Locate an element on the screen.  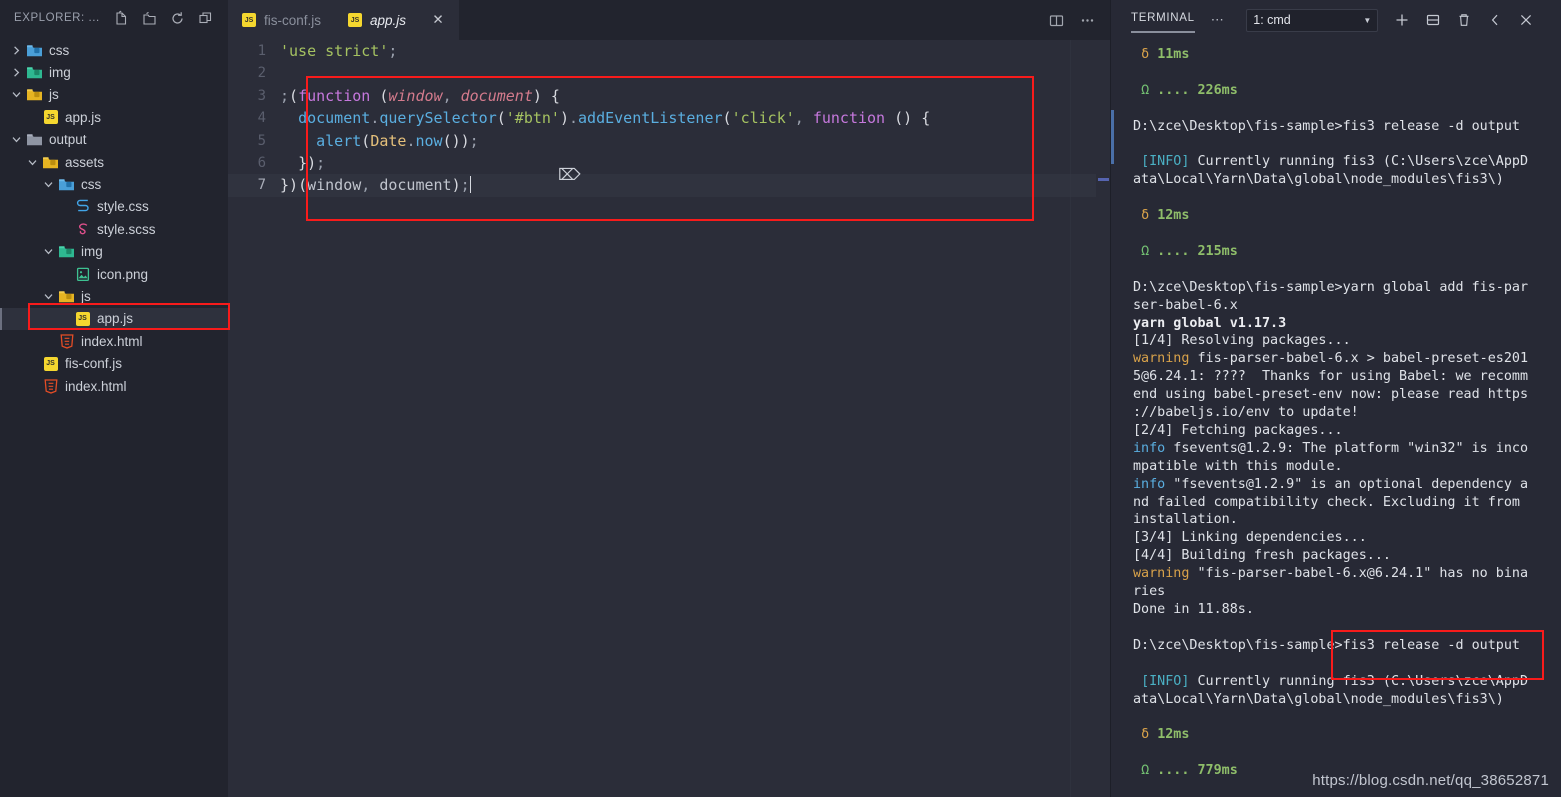
kill-terminal-icon is located at coordinates (1464, 20).